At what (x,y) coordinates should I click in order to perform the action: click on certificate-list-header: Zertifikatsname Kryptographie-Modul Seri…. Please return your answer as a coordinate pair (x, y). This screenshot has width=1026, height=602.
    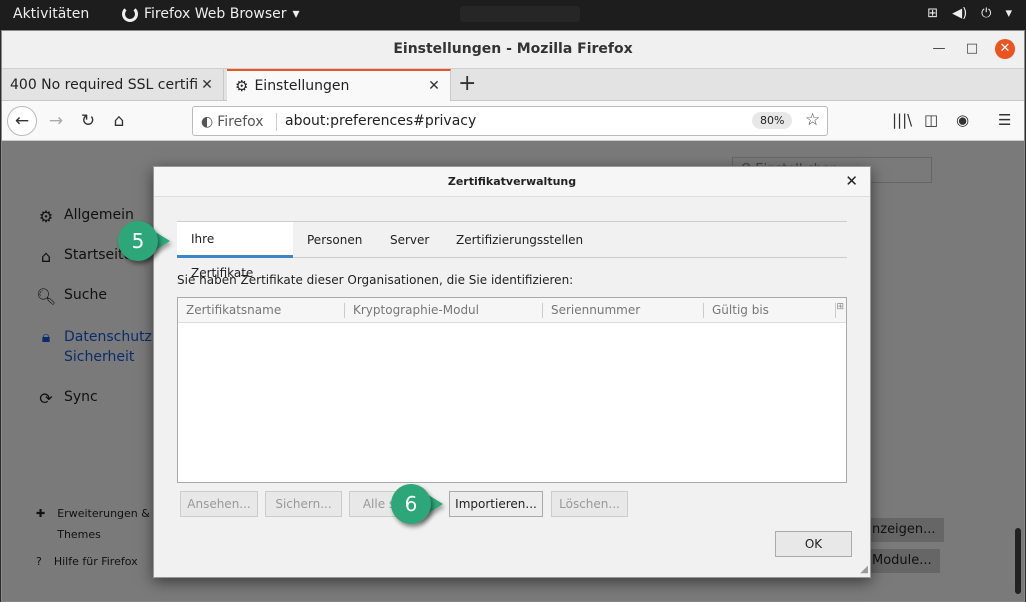
    Looking at the image, I should click on (512, 310).